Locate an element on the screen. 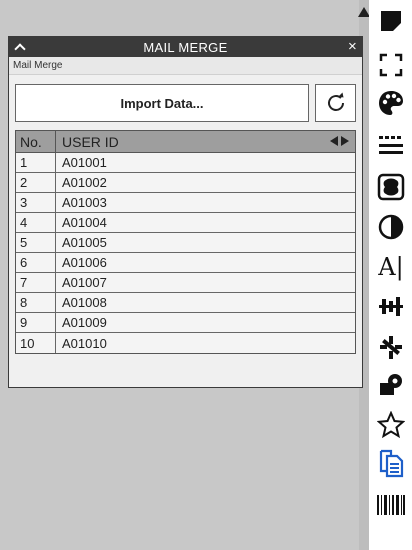 This screenshot has height=550, width=412. prev-column-icon is located at coordinates (334, 141).